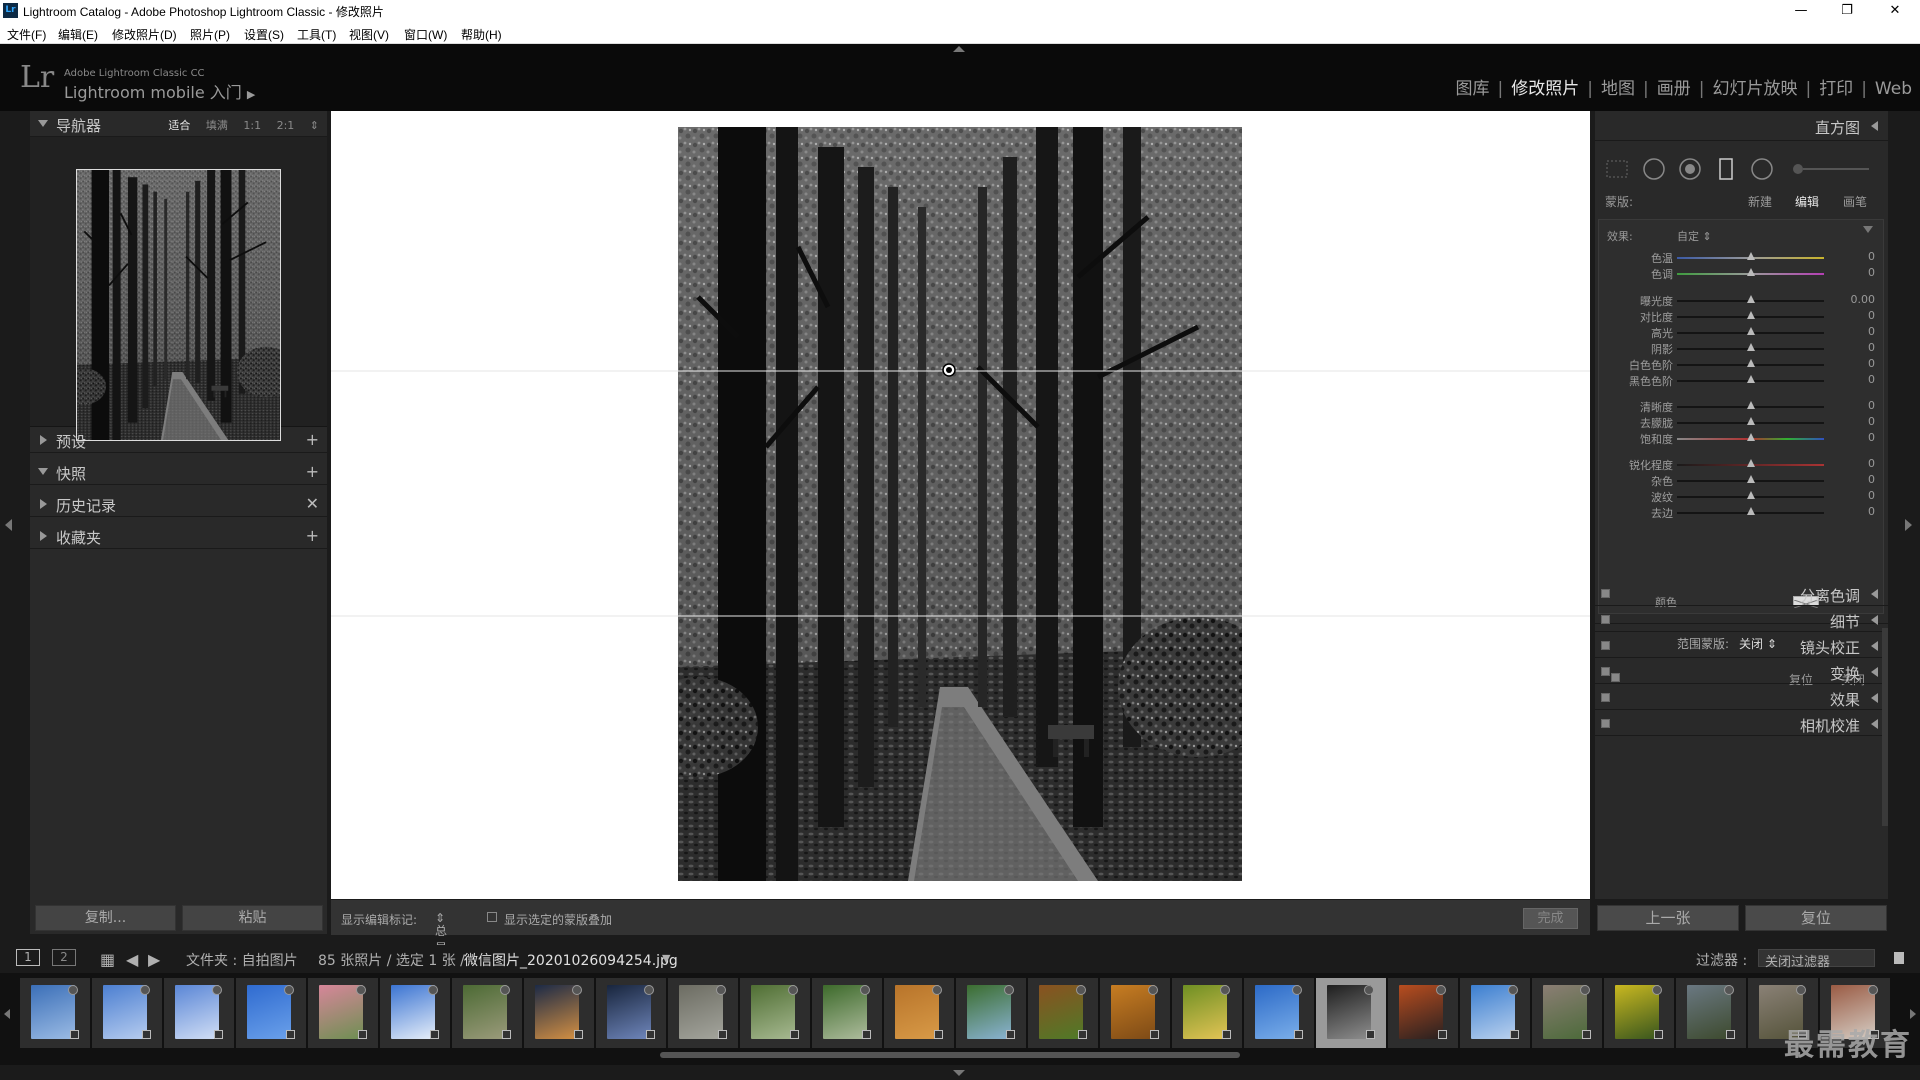  I want to click on mask-brush-button: 画笔, so click(1855, 201).